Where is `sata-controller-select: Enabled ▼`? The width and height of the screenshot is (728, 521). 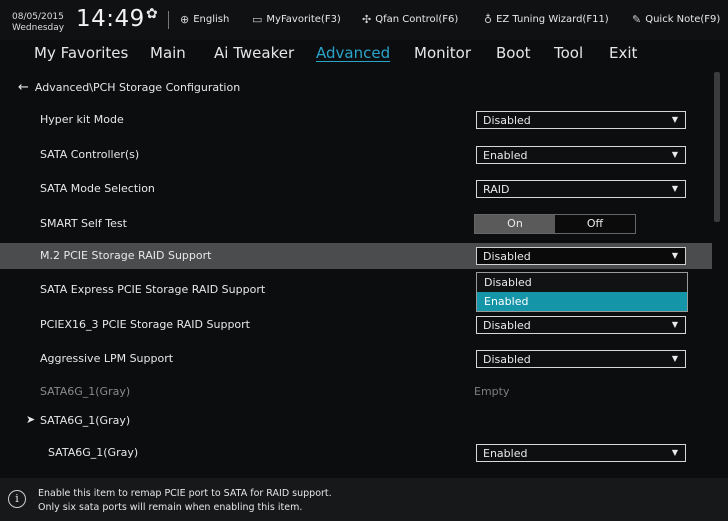
sata-controller-select: Enabled ▼ is located at coordinates (581, 155).